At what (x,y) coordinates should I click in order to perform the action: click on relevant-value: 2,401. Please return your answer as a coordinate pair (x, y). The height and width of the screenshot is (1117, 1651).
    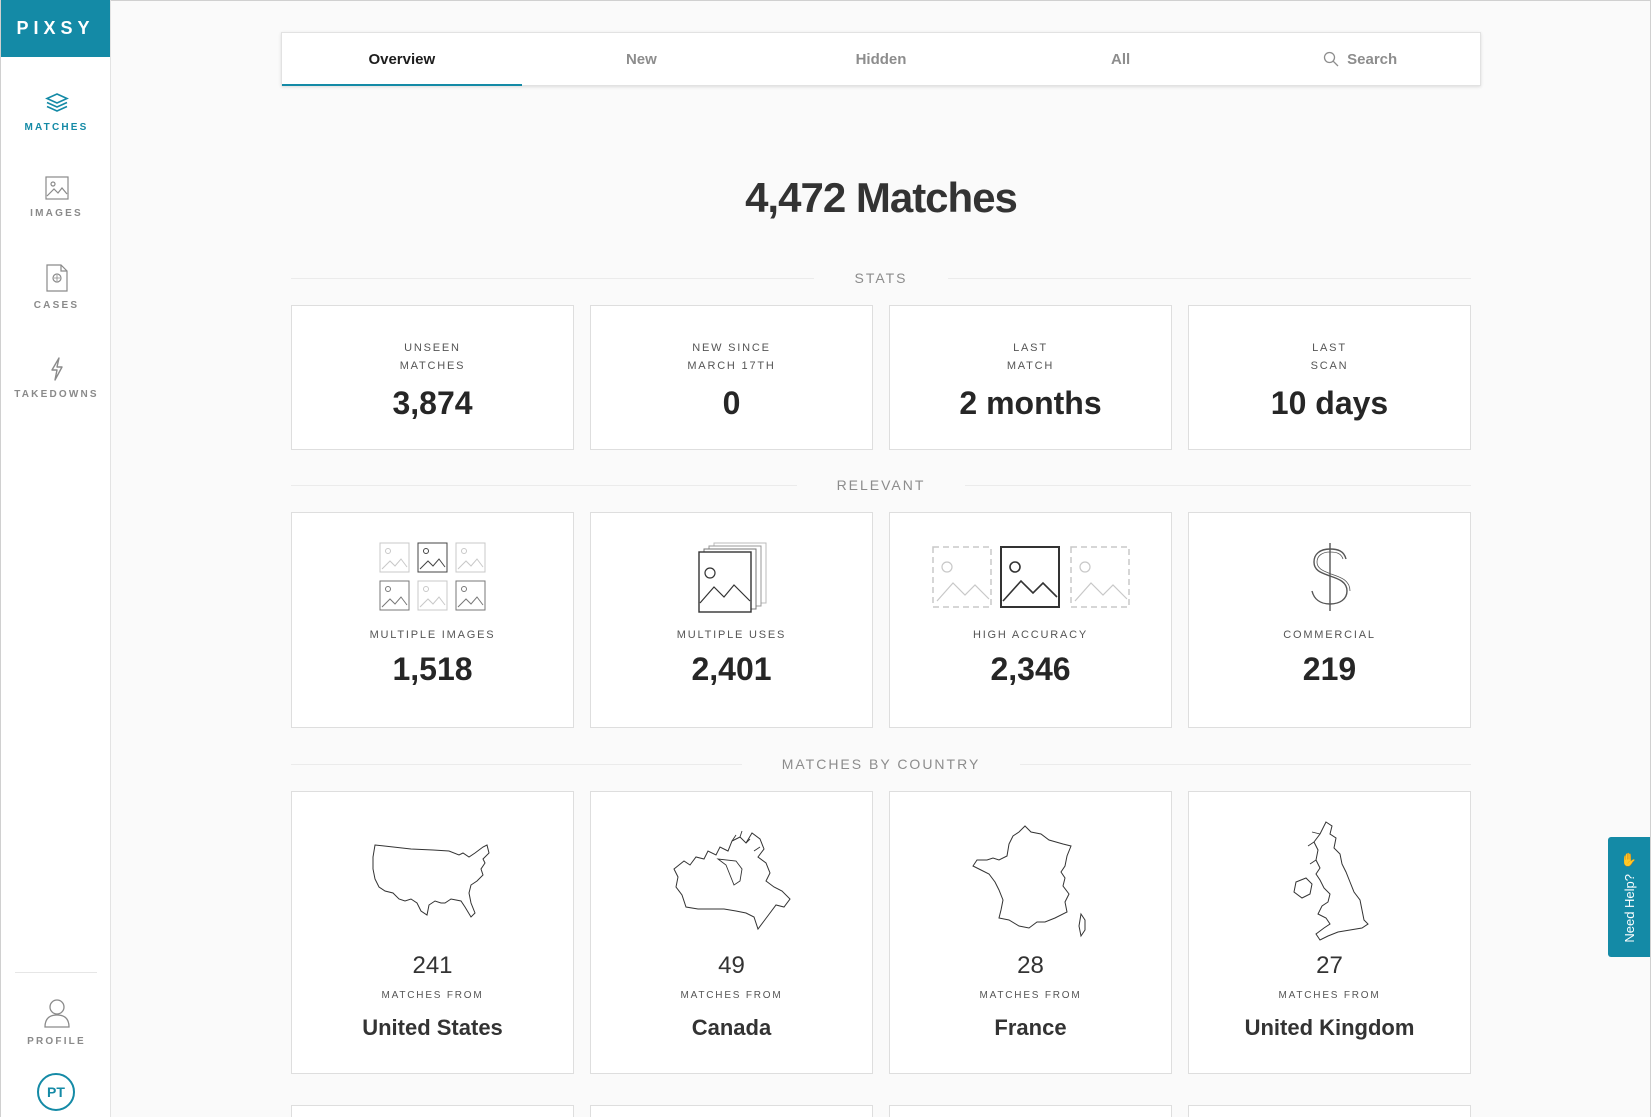
    Looking at the image, I should click on (731, 669).